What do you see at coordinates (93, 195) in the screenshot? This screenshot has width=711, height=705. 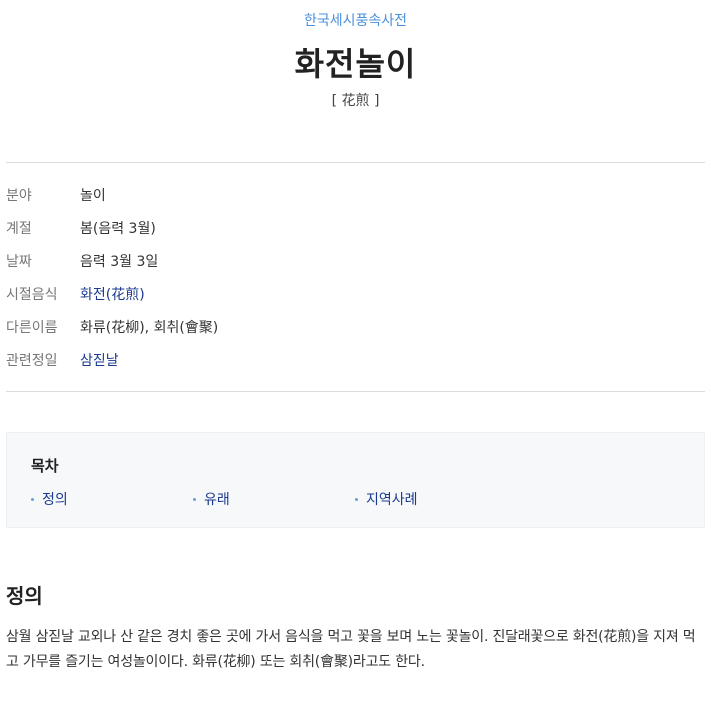 I see `info-value: 놀이` at bounding box center [93, 195].